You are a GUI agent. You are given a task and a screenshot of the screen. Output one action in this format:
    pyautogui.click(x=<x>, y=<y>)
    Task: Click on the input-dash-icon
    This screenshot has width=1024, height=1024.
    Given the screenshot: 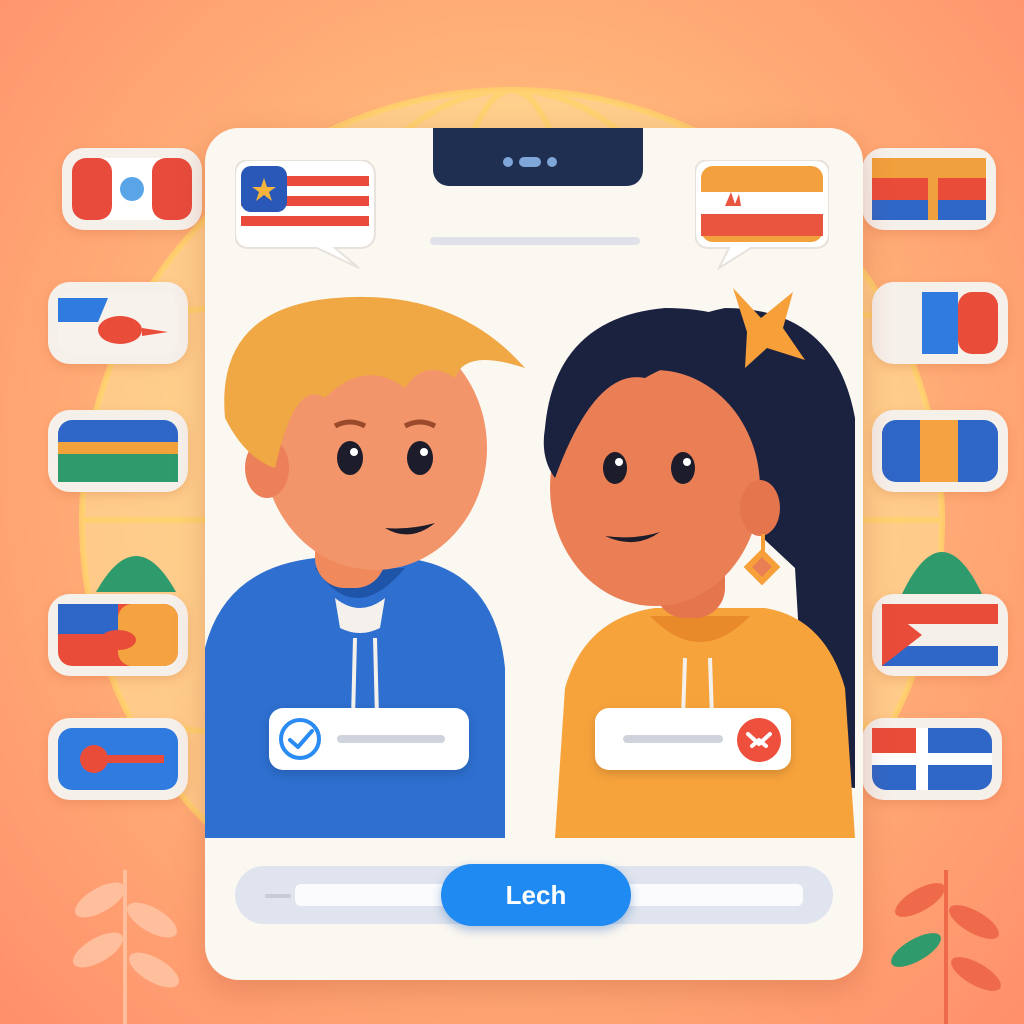 What is the action you would take?
    pyautogui.click(x=278, y=896)
    